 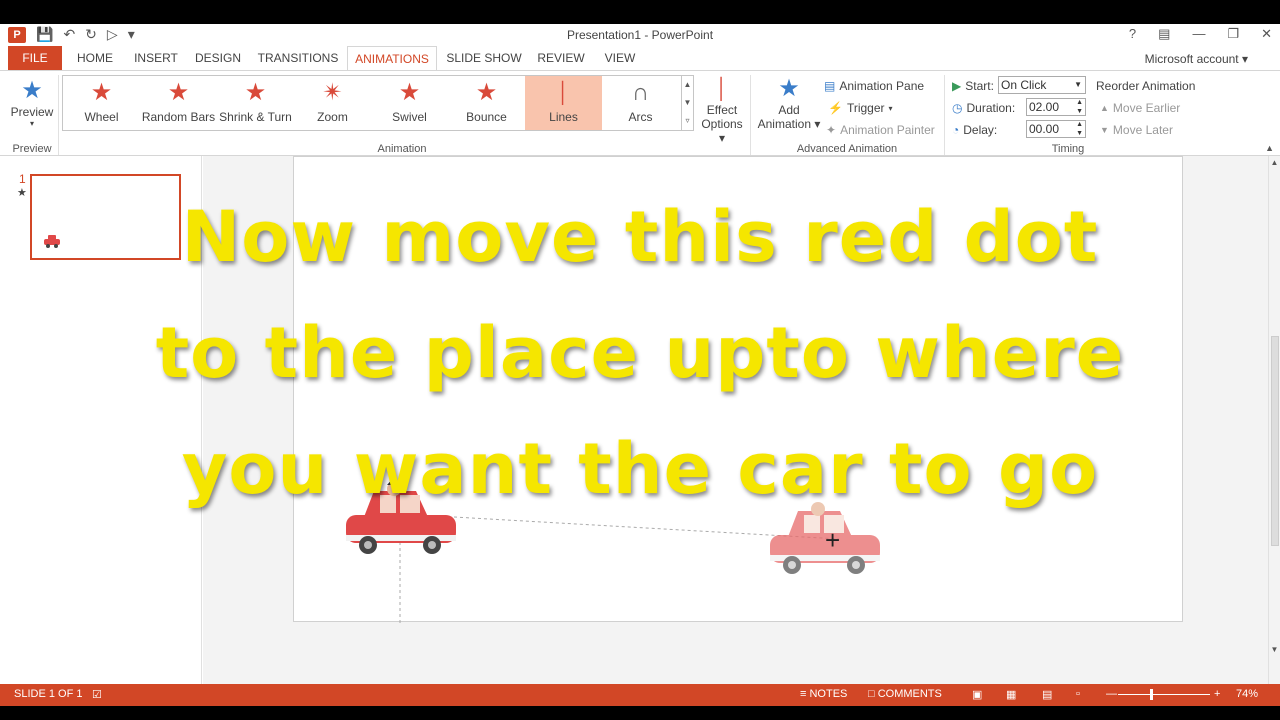 What do you see at coordinates (298, 58) in the screenshot?
I see `tab-transitions: TRANSITIONS` at bounding box center [298, 58].